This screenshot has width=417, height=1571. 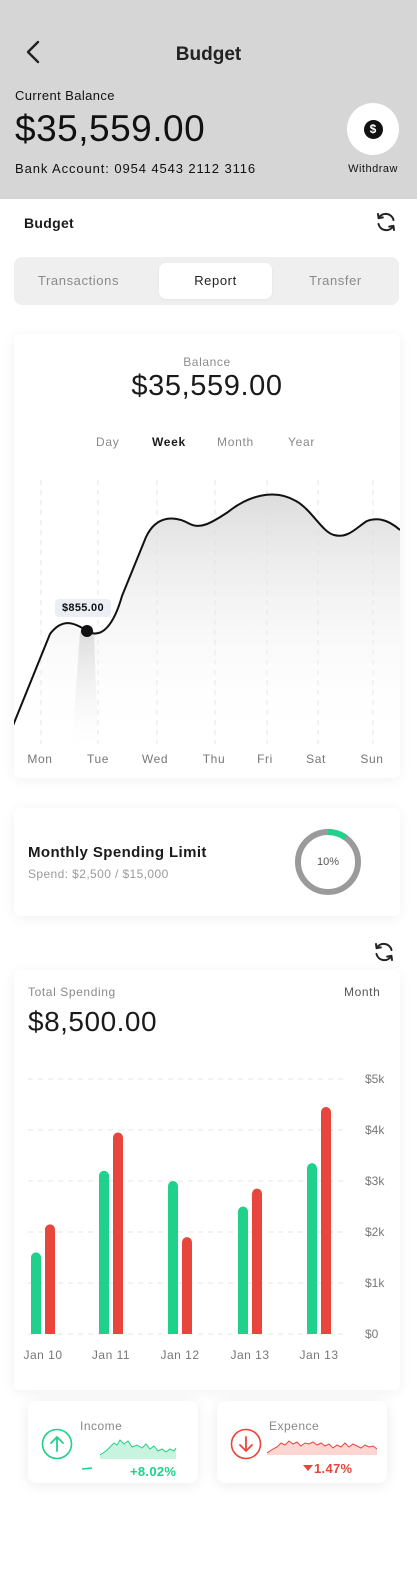 I want to click on current-balance-label: Current Balance, so click(x=65, y=95).